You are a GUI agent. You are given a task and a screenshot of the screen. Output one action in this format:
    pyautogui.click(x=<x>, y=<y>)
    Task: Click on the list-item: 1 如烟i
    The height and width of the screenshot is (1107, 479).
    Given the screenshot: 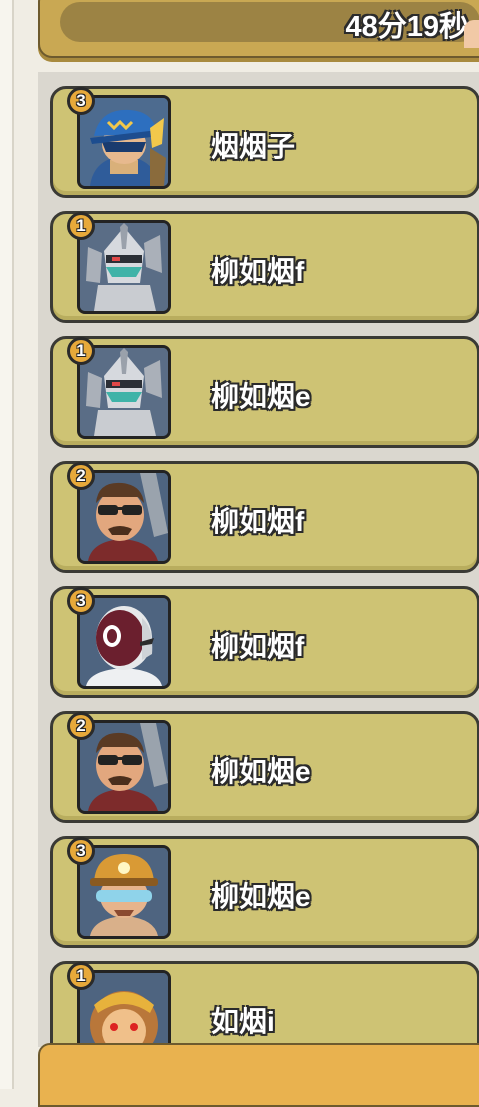 What is the action you would take?
    pyautogui.click(x=264, y=1004)
    